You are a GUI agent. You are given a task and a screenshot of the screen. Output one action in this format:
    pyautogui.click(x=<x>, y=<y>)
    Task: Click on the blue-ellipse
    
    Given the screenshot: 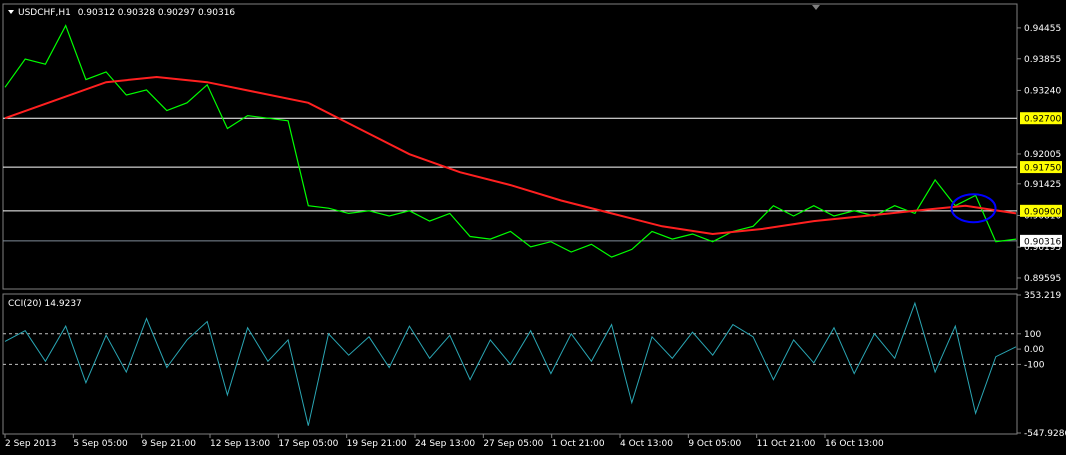 What is the action you would take?
    pyautogui.click(x=973, y=208)
    